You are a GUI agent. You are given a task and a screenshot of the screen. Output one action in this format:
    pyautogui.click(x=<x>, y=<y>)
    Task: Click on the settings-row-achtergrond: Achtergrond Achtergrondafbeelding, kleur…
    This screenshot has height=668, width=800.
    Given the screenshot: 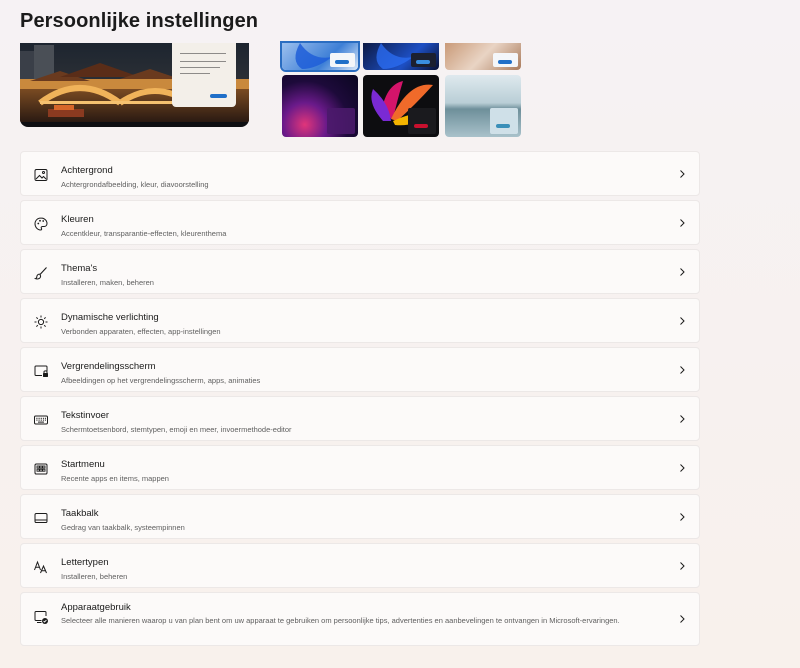 What is the action you would take?
    pyautogui.click(x=360, y=173)
    